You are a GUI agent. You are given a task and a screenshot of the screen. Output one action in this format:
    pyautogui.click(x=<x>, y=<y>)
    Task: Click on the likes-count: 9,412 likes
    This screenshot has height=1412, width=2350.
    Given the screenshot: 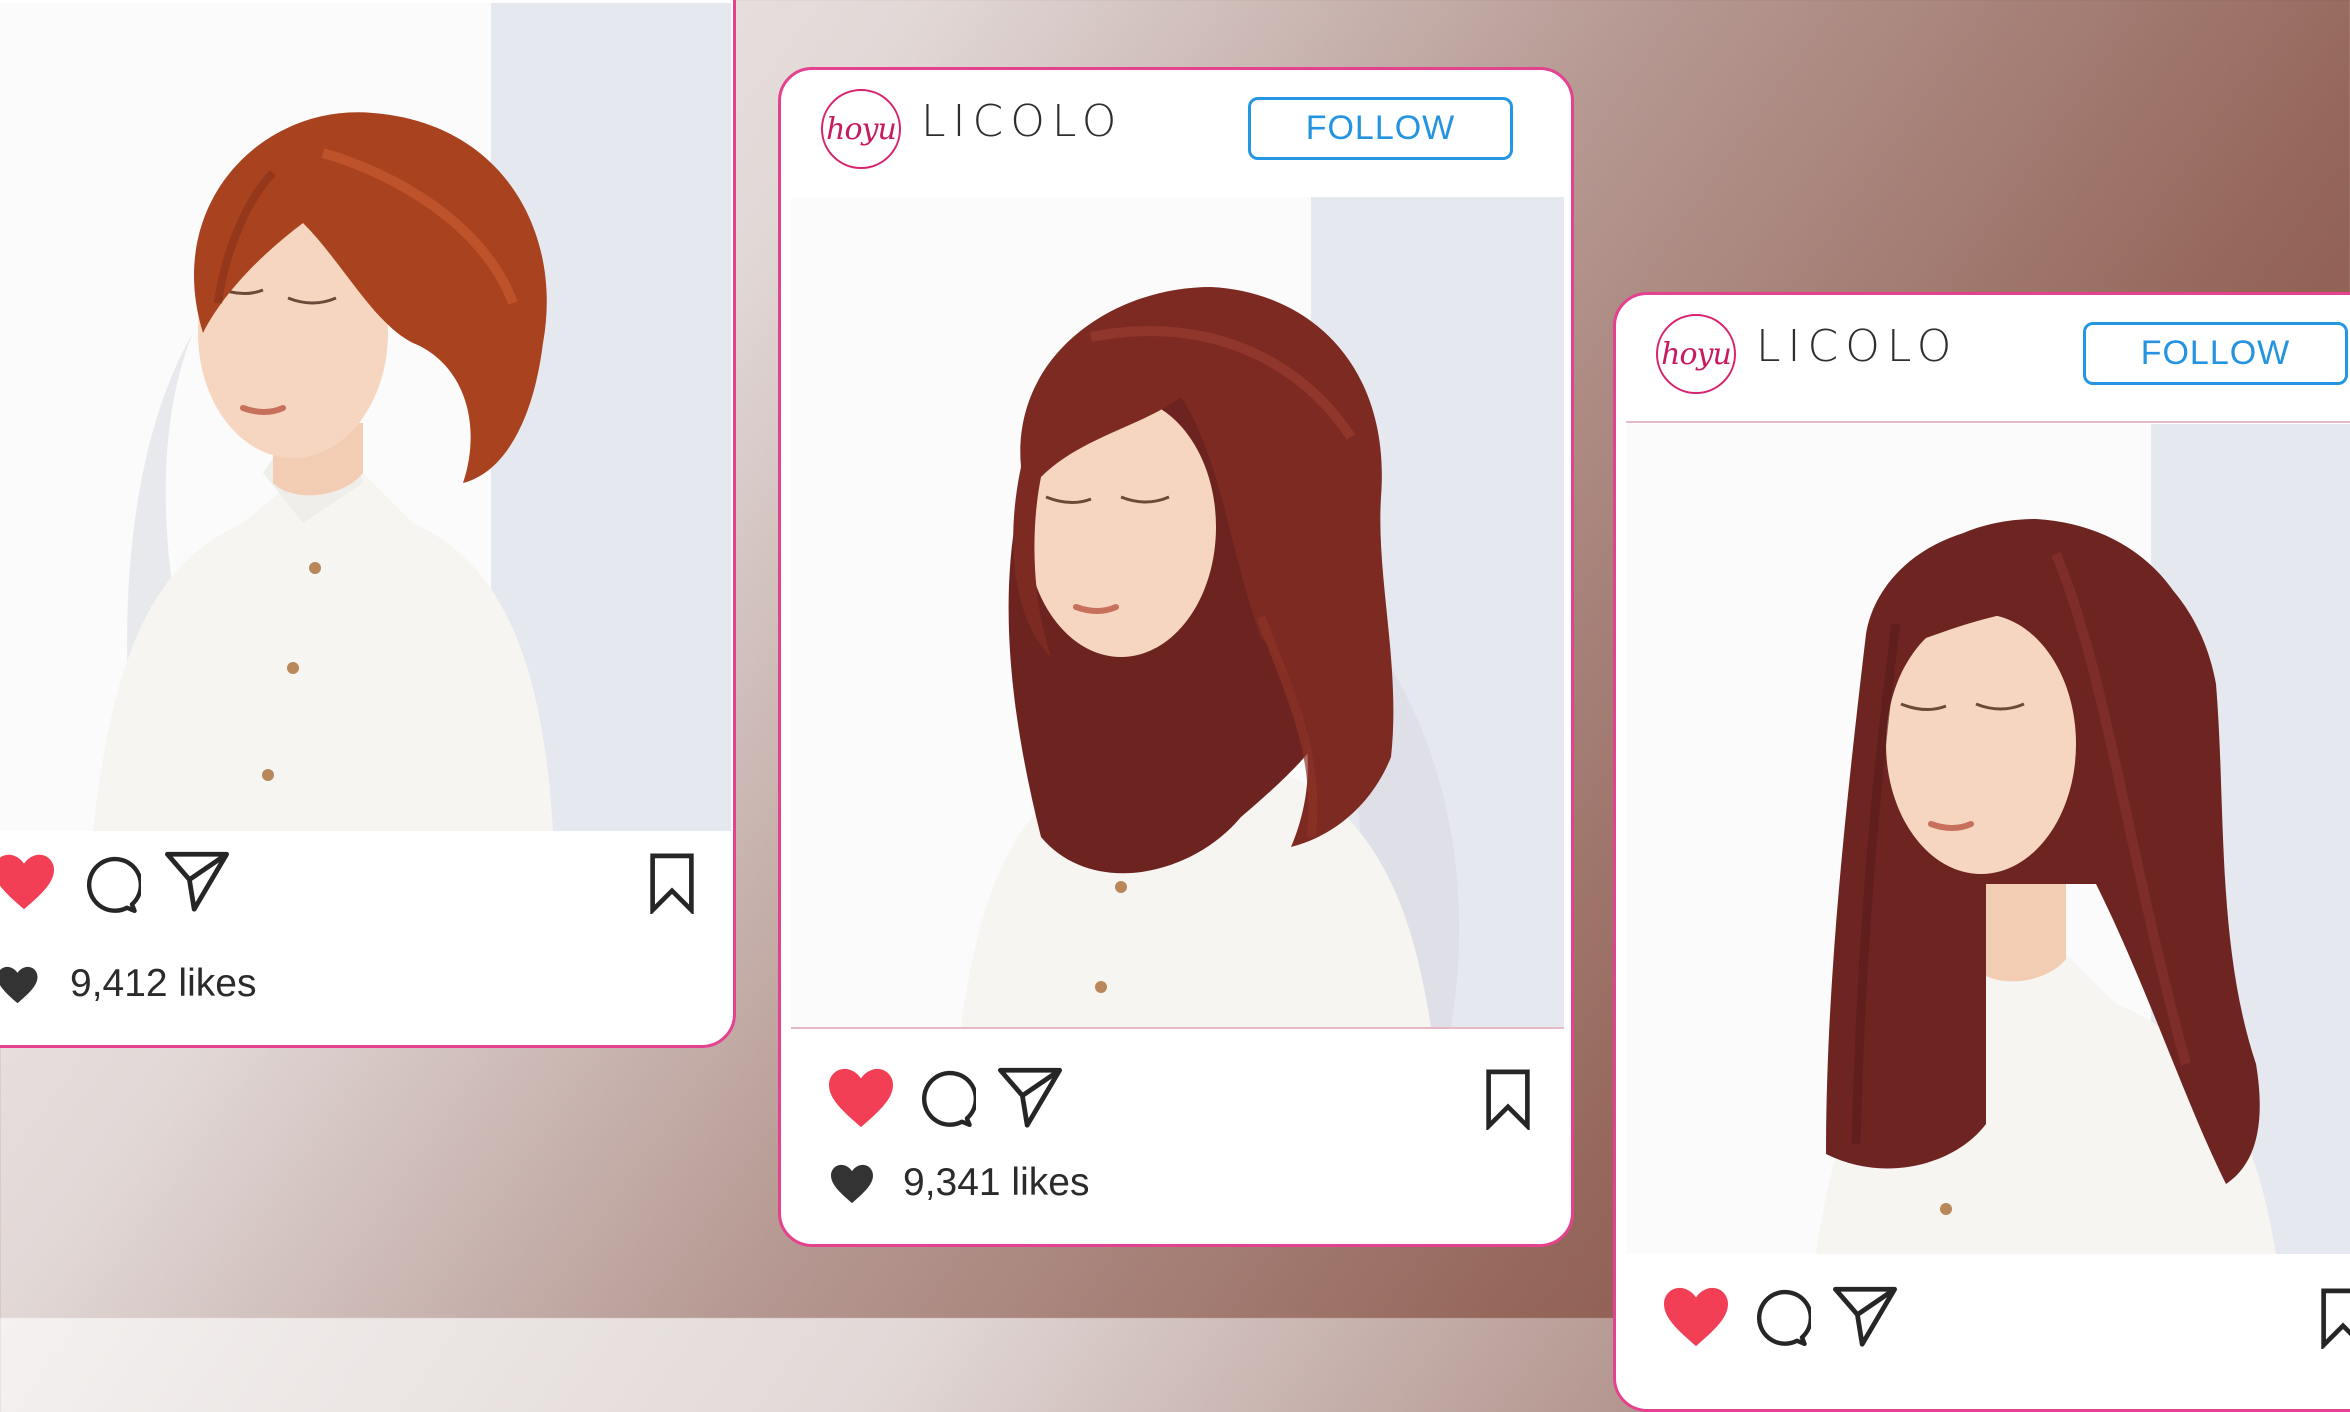 What is the action you would take?
    pyautogui.click(x=163, y=983)
    